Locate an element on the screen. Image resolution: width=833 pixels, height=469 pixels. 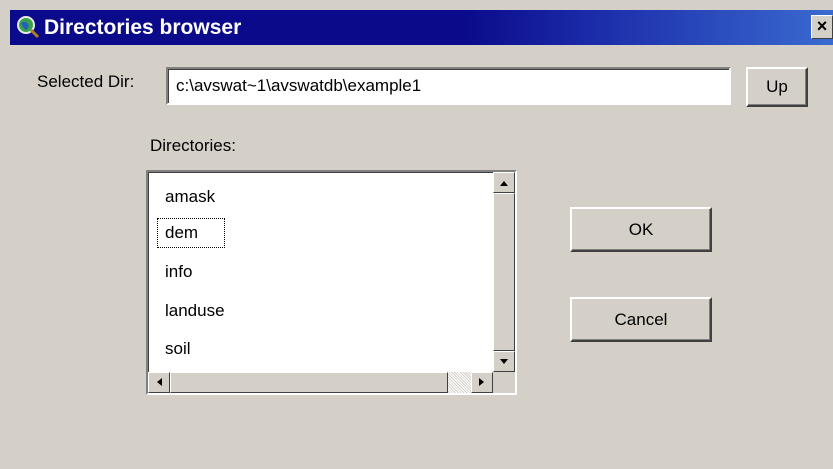
magnifier-globe-icon is located at coordinates (28, 27).